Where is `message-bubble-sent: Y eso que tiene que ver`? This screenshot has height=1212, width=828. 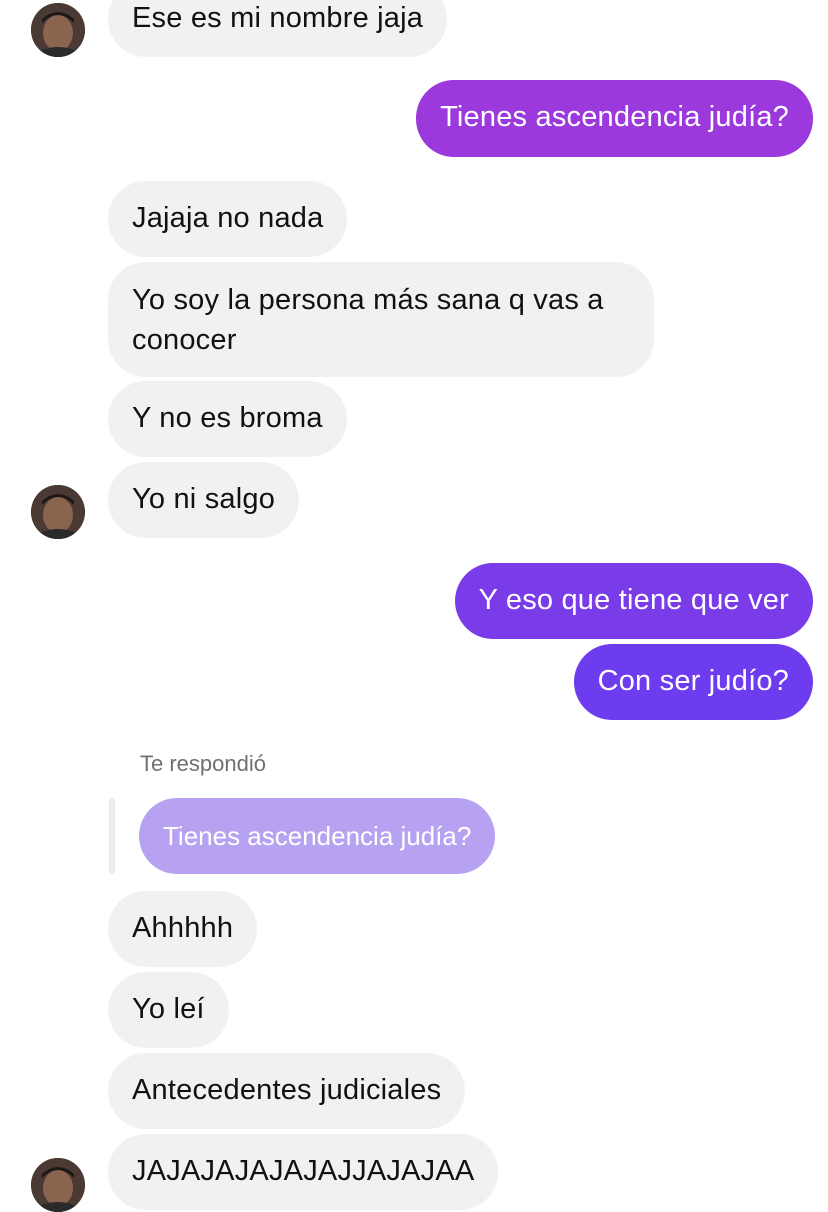
message-bubble-sent: Y eso que tiene que ver is located at coordinates (633, 601).